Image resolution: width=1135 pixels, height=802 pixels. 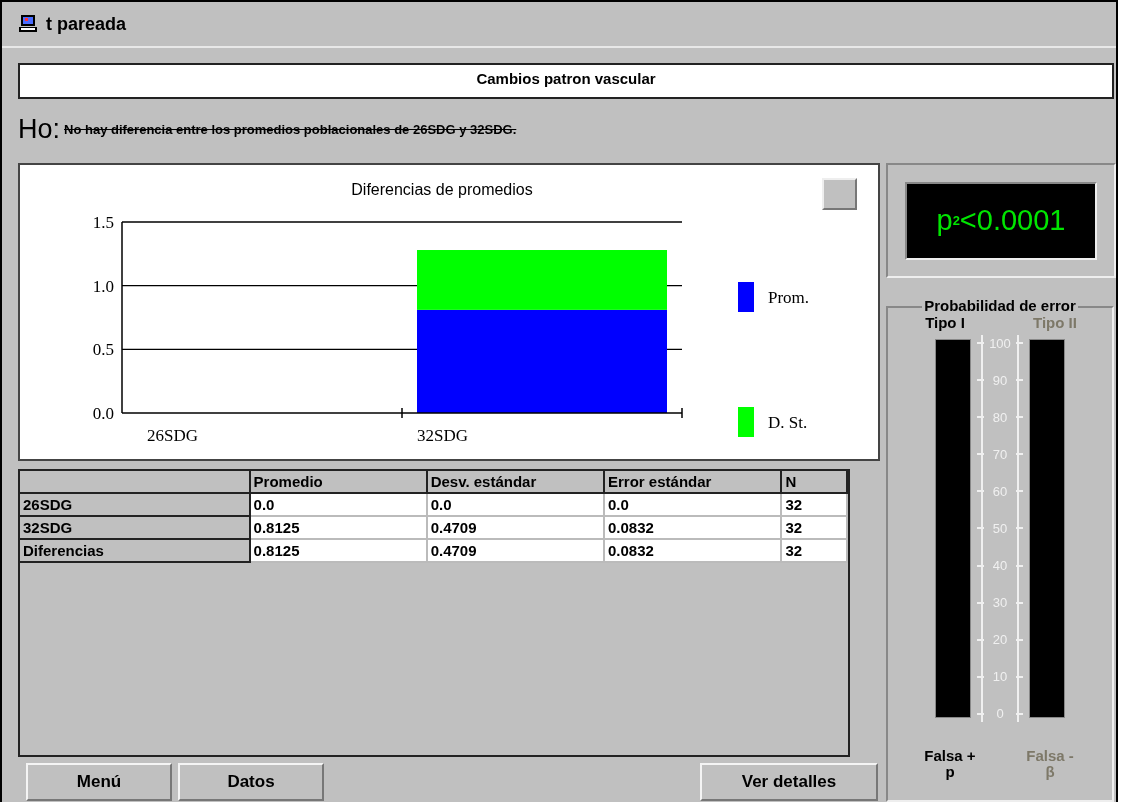 What do you see at coordinates (945, 322) in the screenshot?
I see `meter-heading: Tipo I` at bounding box center [945, 322].